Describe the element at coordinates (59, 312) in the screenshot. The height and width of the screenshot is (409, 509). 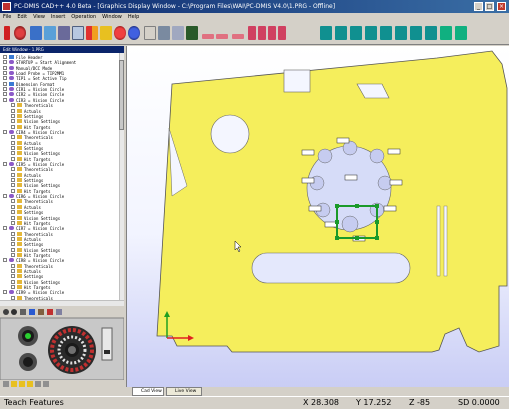
I see `grid-icon` at that location.